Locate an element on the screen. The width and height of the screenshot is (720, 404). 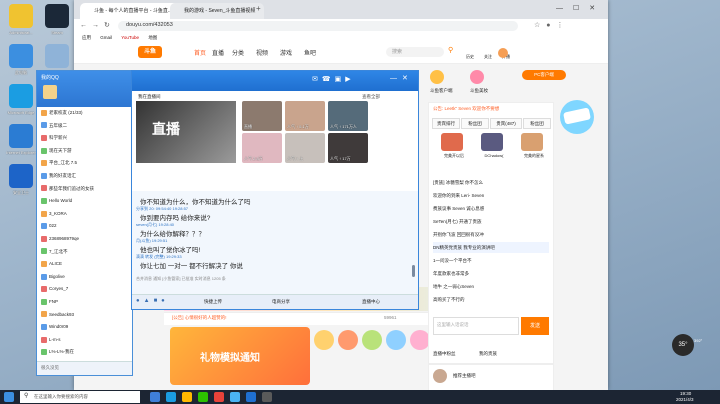
chat-tool-icons: ●▲■● is located at coordinates (152, 301).